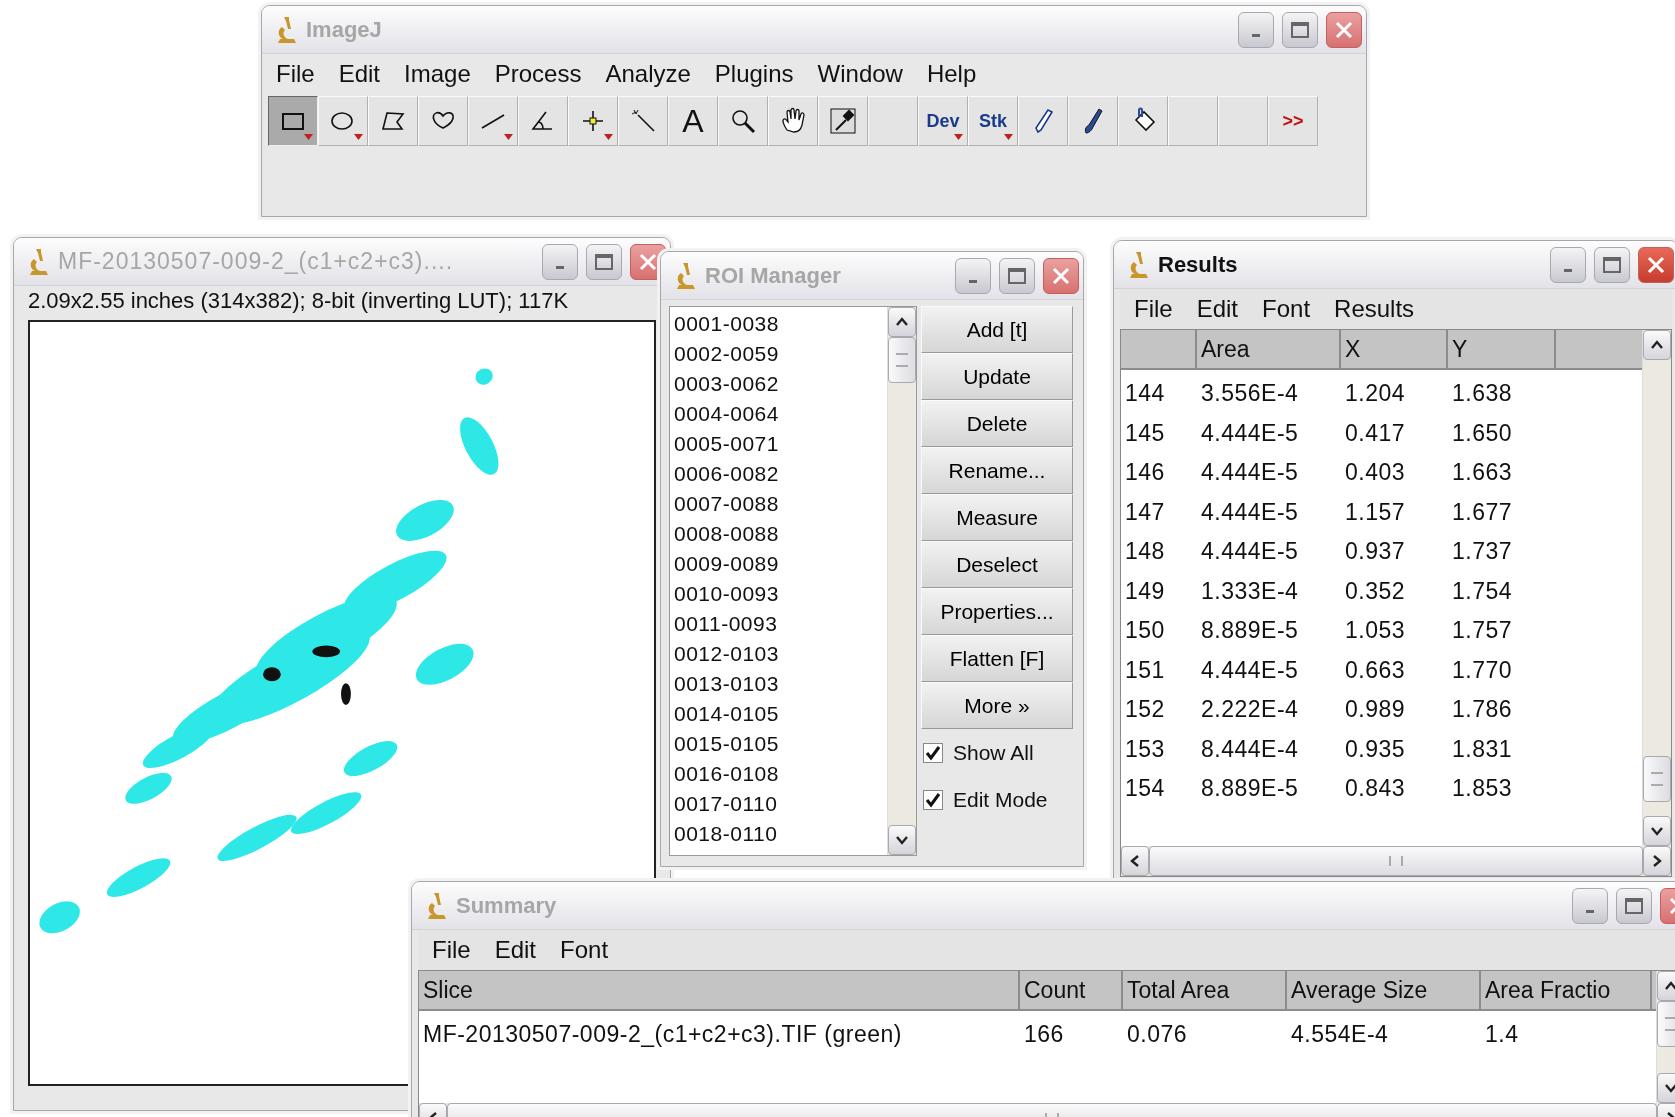  Describe the element at coordinates (1482, 472) in the screenshot. I see `table-cell-text: 1.663` at that location.